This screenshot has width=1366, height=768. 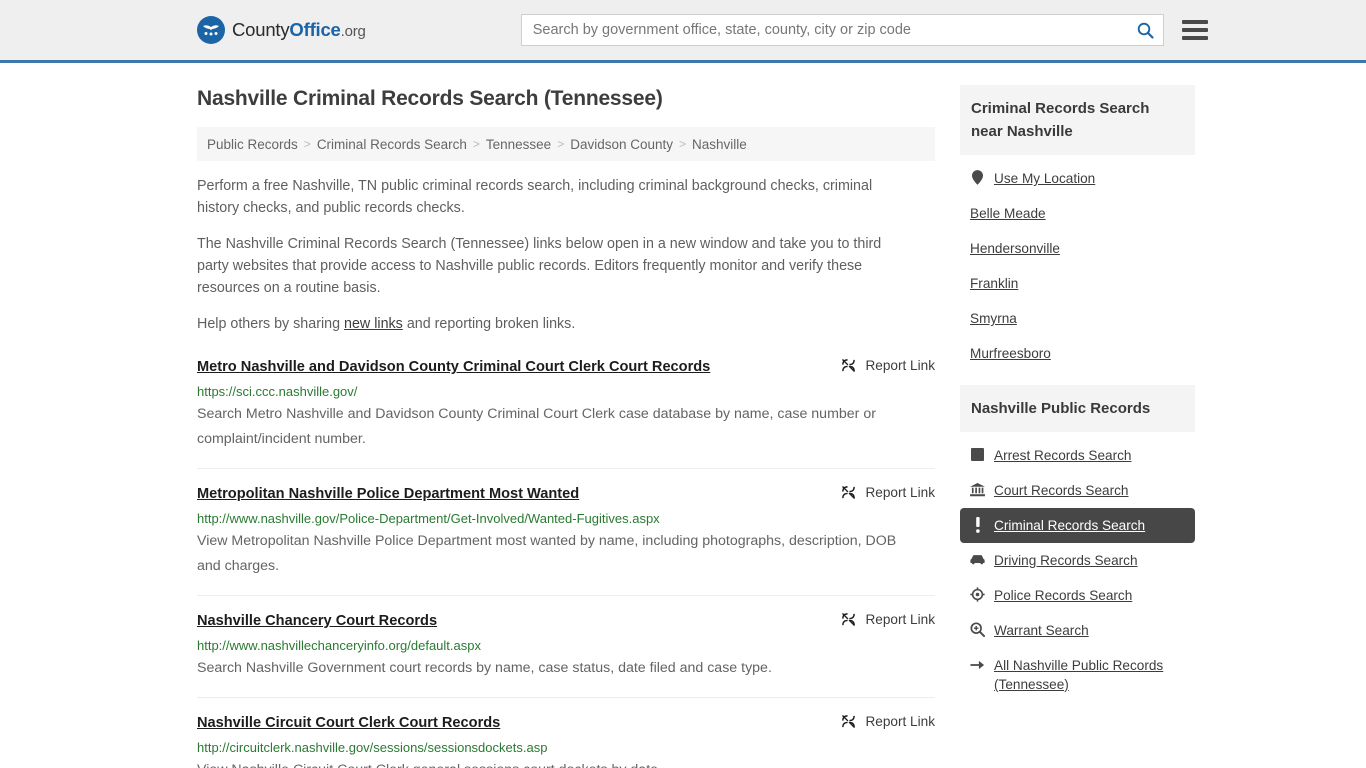 I want to click on result-url: https://sci.ccc.nashville.gov/, so click(x=277, y=391).